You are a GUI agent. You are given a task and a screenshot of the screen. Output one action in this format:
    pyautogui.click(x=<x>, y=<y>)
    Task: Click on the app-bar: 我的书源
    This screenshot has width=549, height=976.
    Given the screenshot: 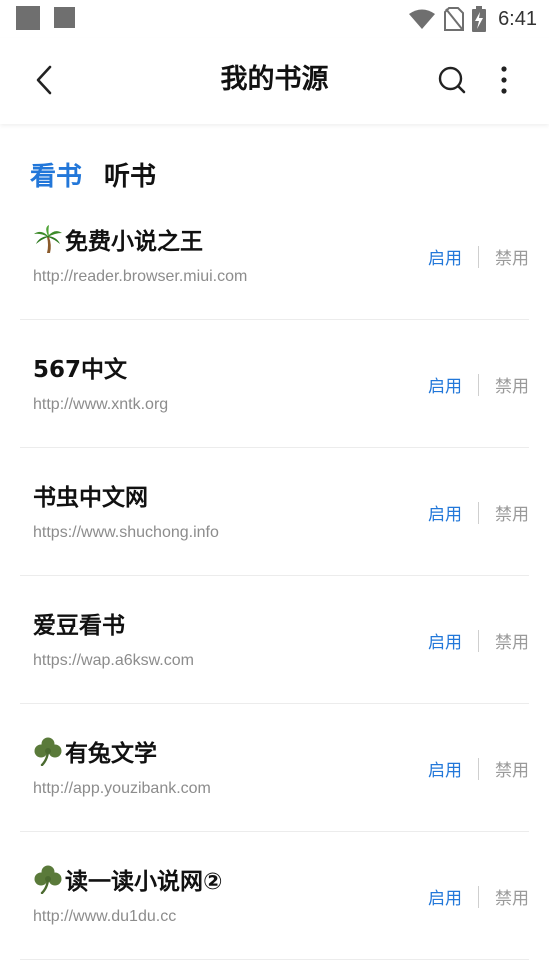 What is the action you would take?
    pyautogui.click(x=274, y=81)
    